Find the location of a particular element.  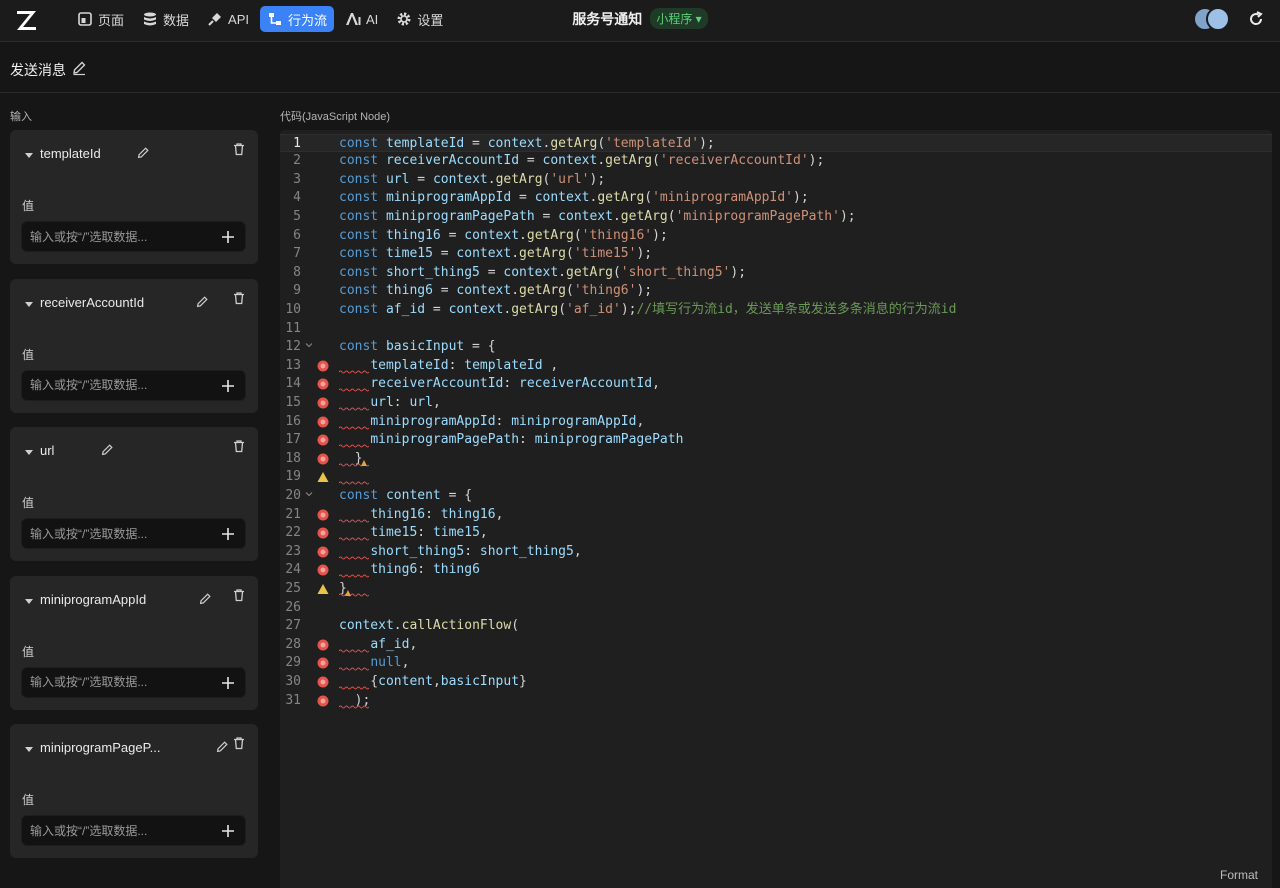

line-number: 4 is located at coordinates (297, 198).